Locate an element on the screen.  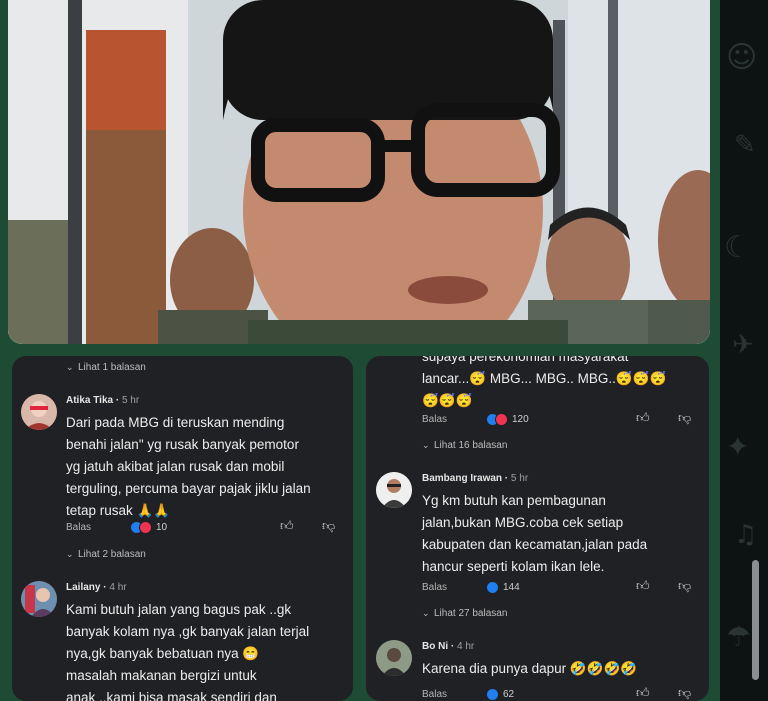
chat-wallpaper-strip: ☺ ✎ ☾ ✈ ✦ ♫ ☂ is located at coordinates (744, 350).